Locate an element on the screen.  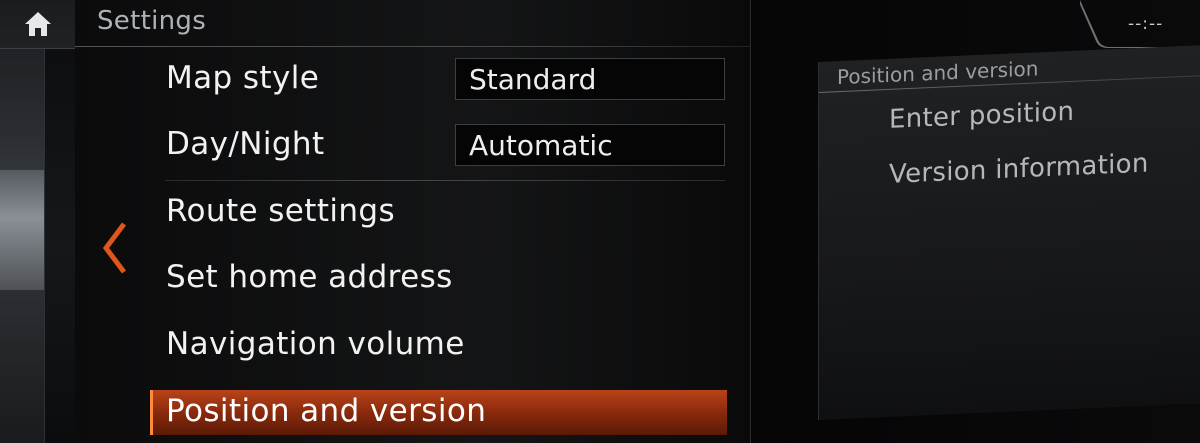
rail-decoration is located at coordinates (22, 230).